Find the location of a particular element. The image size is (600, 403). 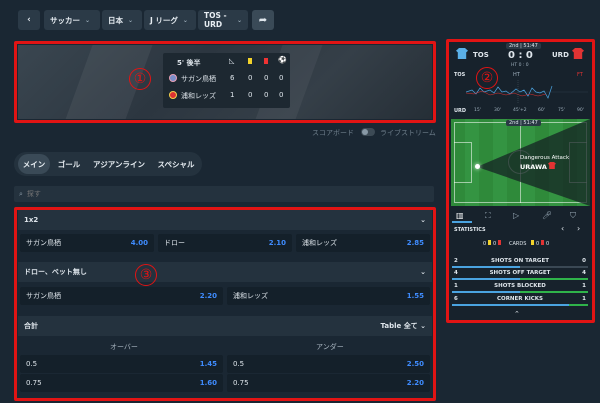

away-code: URD is located at coordinates (560, 55).